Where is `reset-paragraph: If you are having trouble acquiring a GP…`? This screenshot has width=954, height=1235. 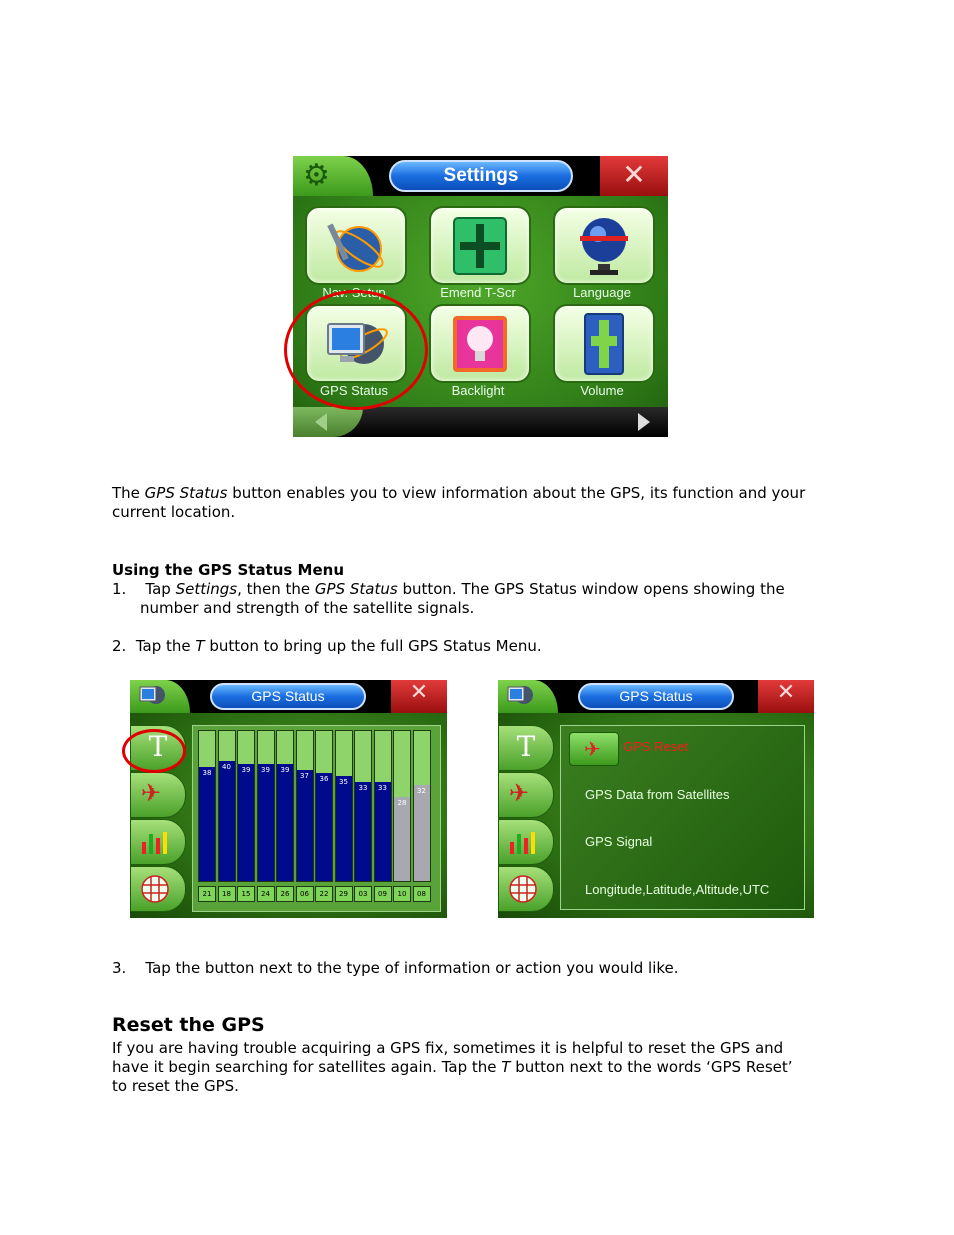
reset-paragraph: If you are having trouble acquiring a GP… is located at coordinates (480, 1067).